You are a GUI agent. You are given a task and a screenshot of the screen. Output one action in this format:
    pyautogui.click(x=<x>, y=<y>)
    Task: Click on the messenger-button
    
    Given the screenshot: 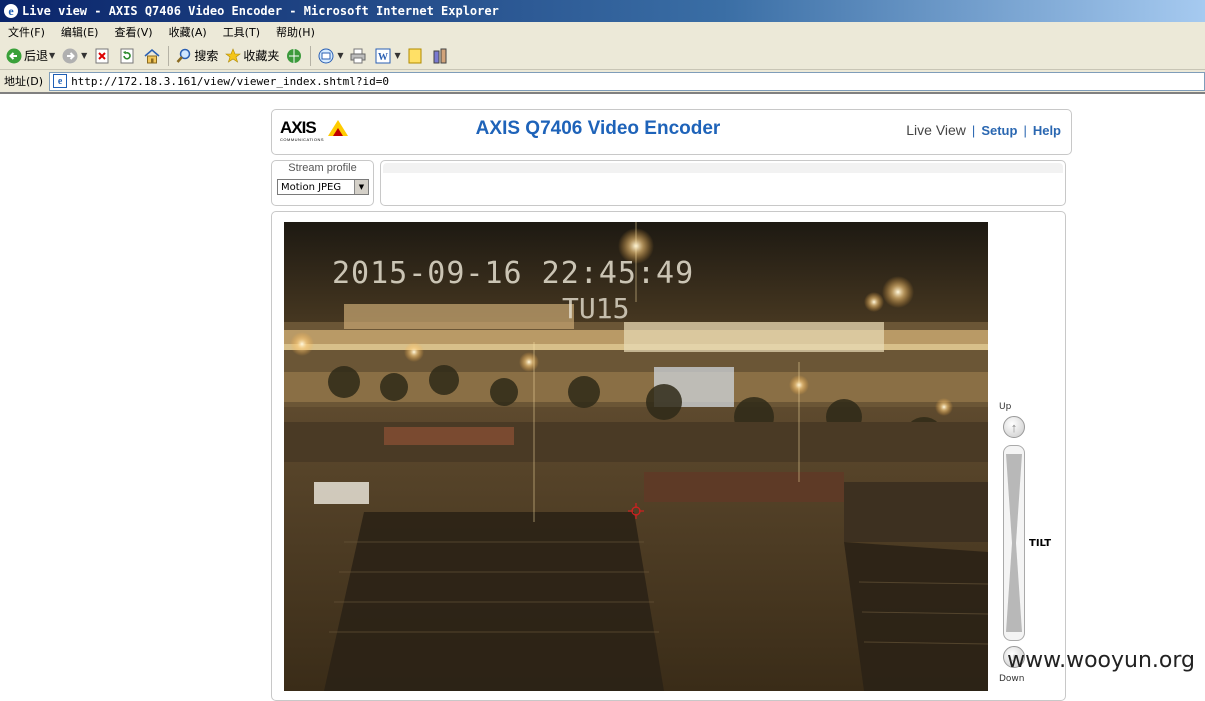 What is the action you would take?
    pyautogui.click(x=441, y=56)
    